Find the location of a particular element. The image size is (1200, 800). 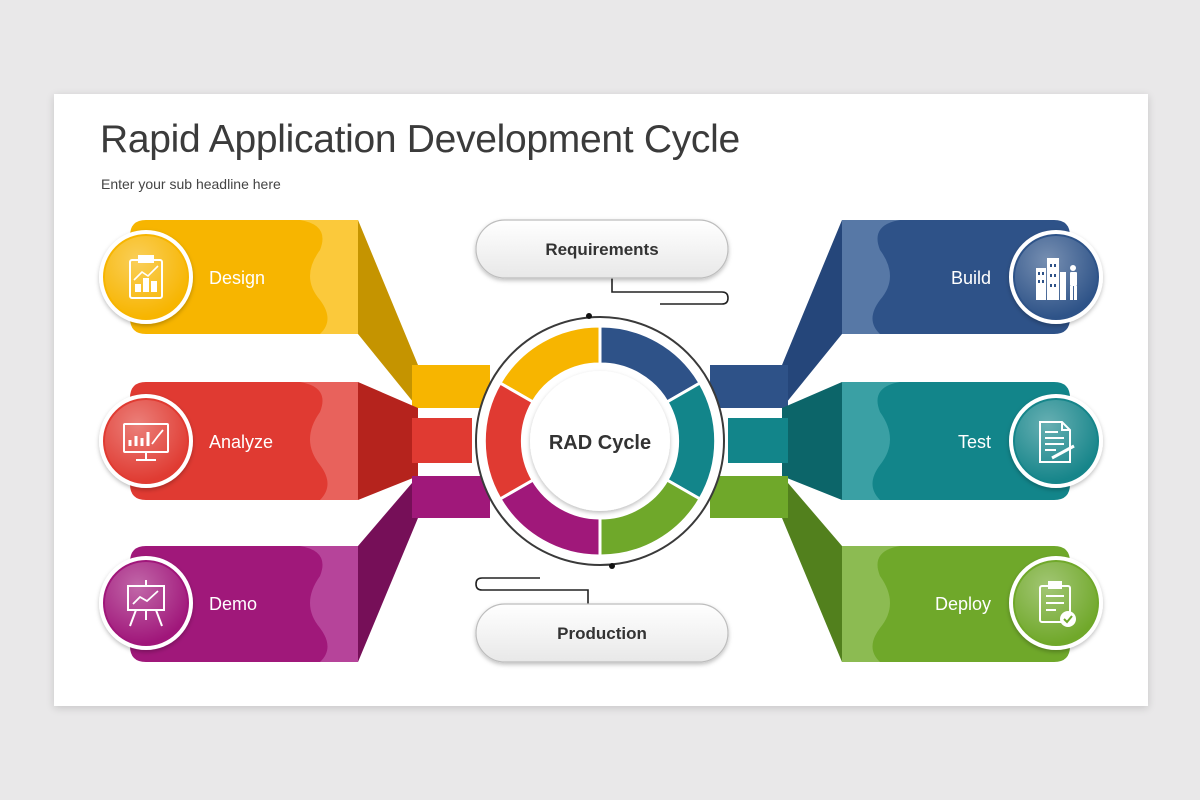

deploy-block is located at coordinates (890, 569).